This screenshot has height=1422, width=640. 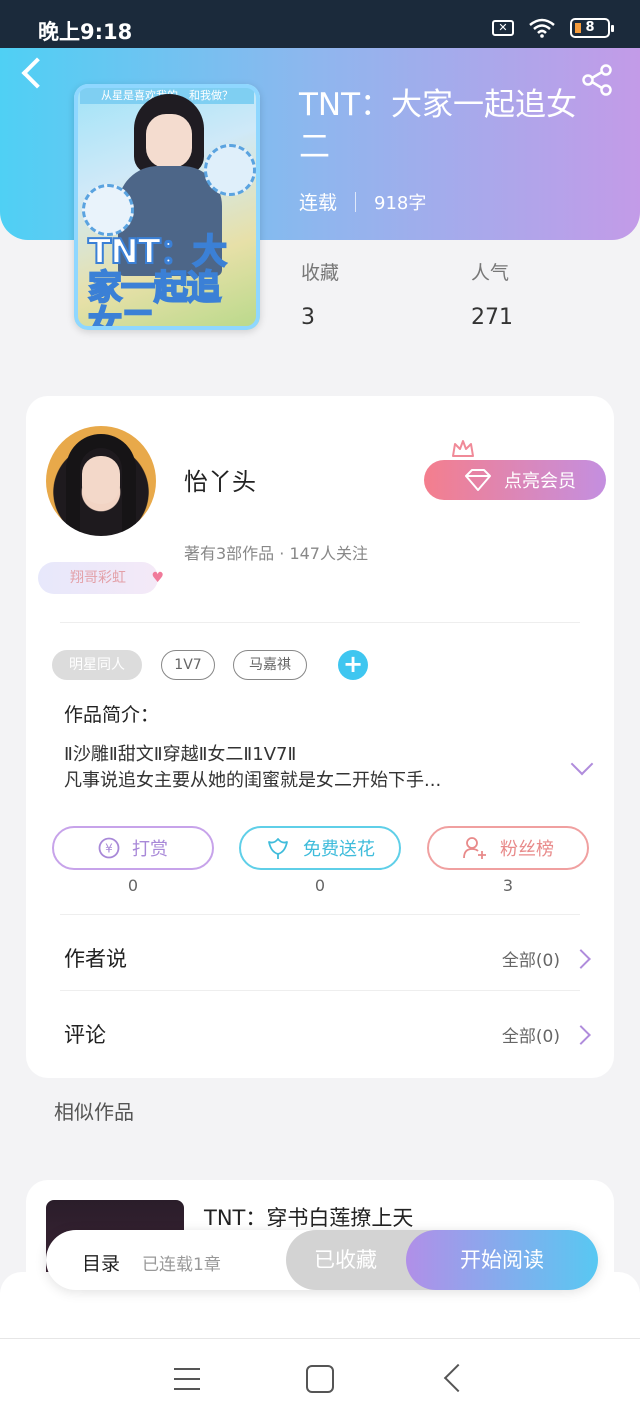 I want to click on tag-chip: 明星同人, so click(x=97, y=665).